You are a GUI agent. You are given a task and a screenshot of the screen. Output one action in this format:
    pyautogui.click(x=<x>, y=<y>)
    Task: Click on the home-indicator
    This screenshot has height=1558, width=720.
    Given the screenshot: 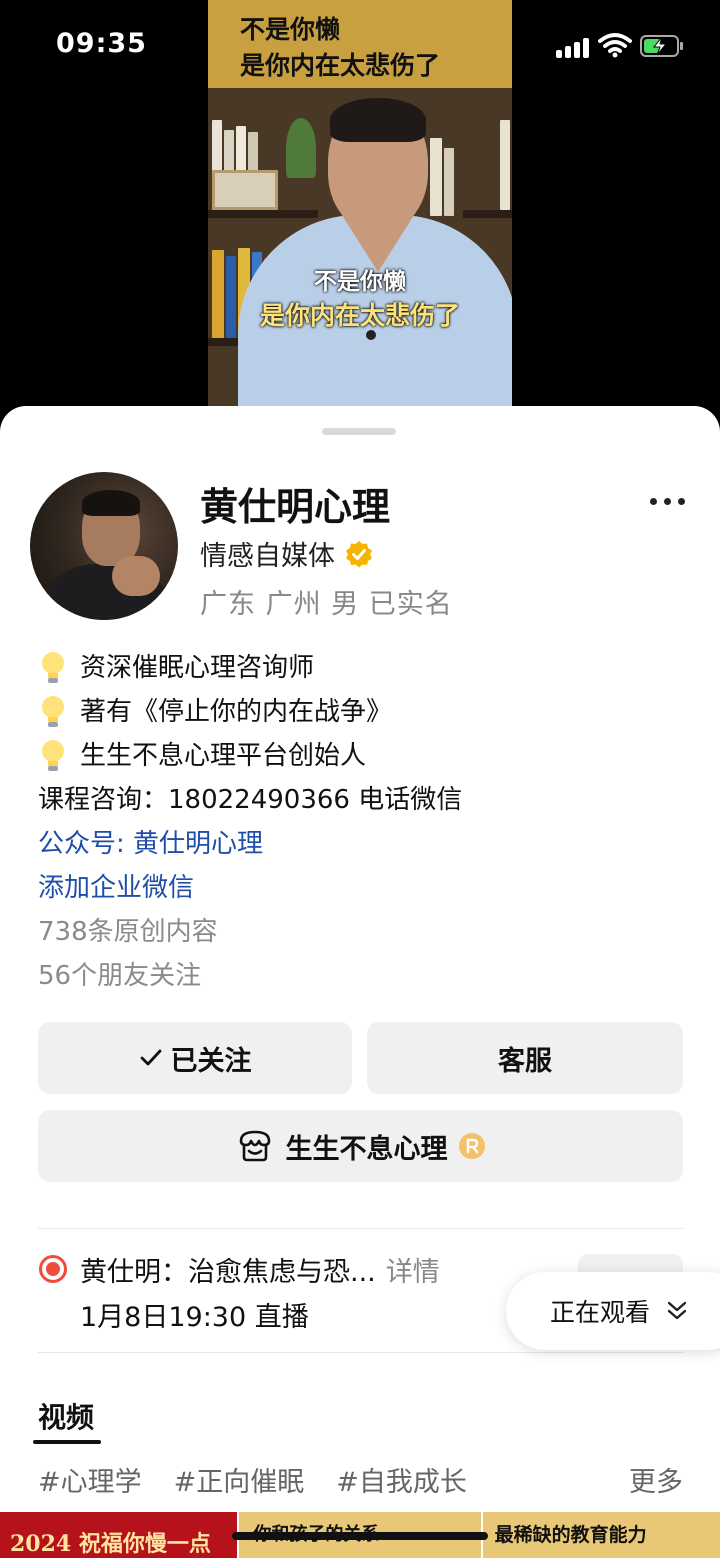 What is the action you would take?
    pyautogui.click(x=360, y=1536)
    